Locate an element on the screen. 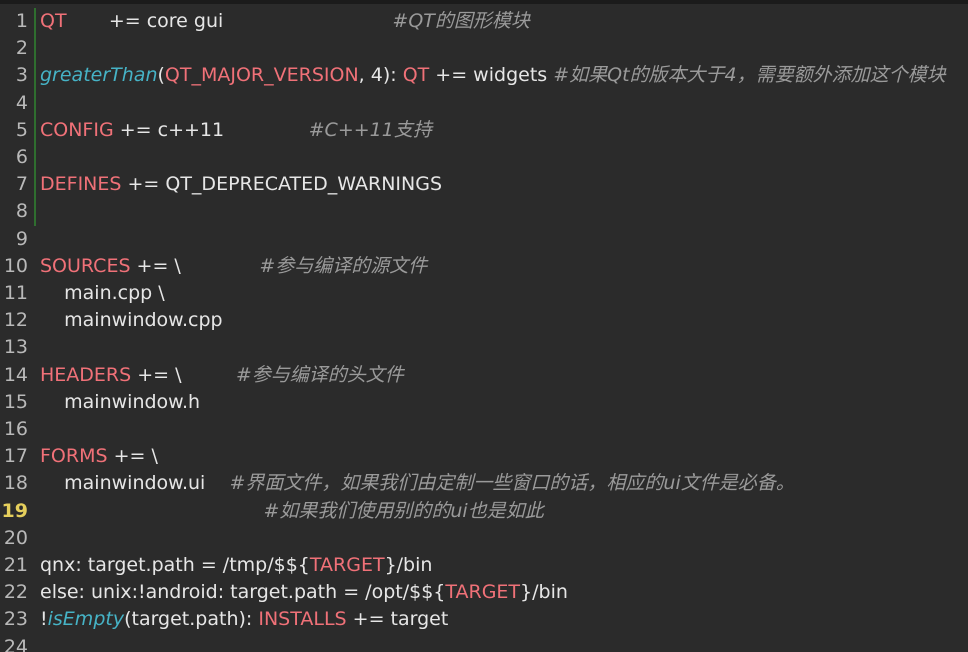  line-number: 15 is located at coordinates (15, 401).